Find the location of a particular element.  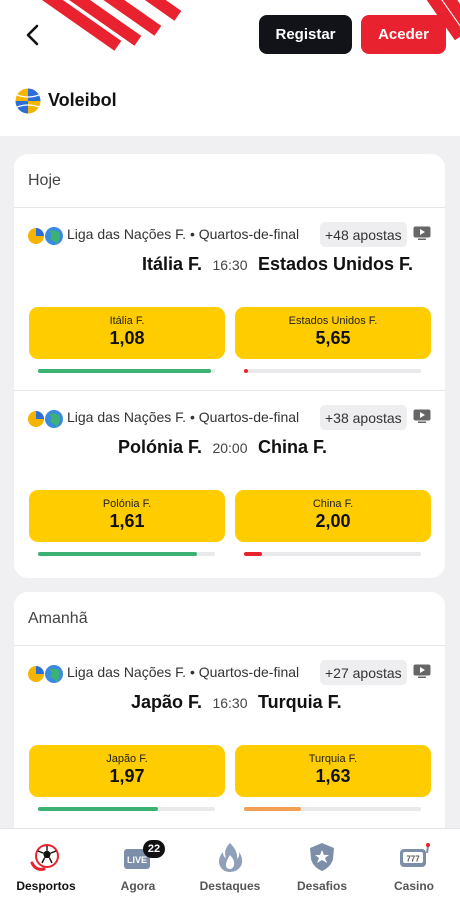

away-team: Estados Unidos F. is located at coordinates (336, 264).